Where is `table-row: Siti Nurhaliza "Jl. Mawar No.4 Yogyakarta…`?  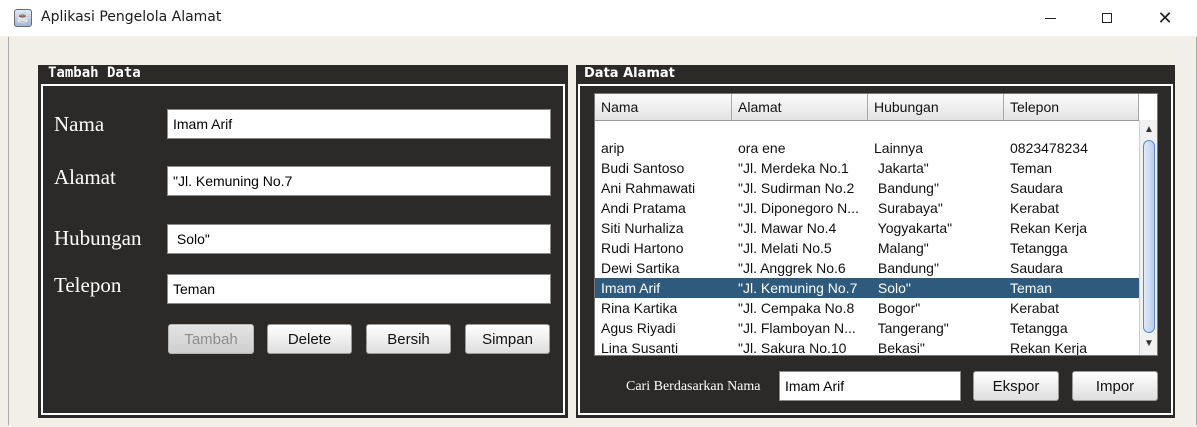
table-row: Siti Nurhaliza "Jl. Mawar No.4 Yogyakarta… is located at coordinates (867, 228).